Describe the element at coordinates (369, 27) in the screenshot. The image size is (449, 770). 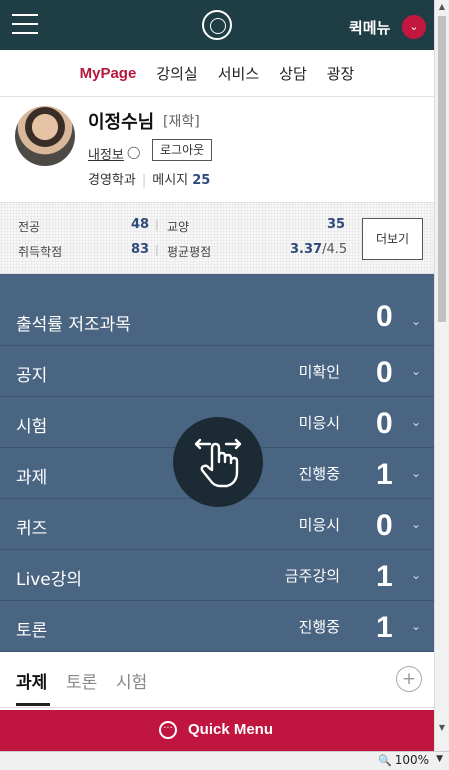
I see `quick-menu-label: 퀵메뉴` at that location.